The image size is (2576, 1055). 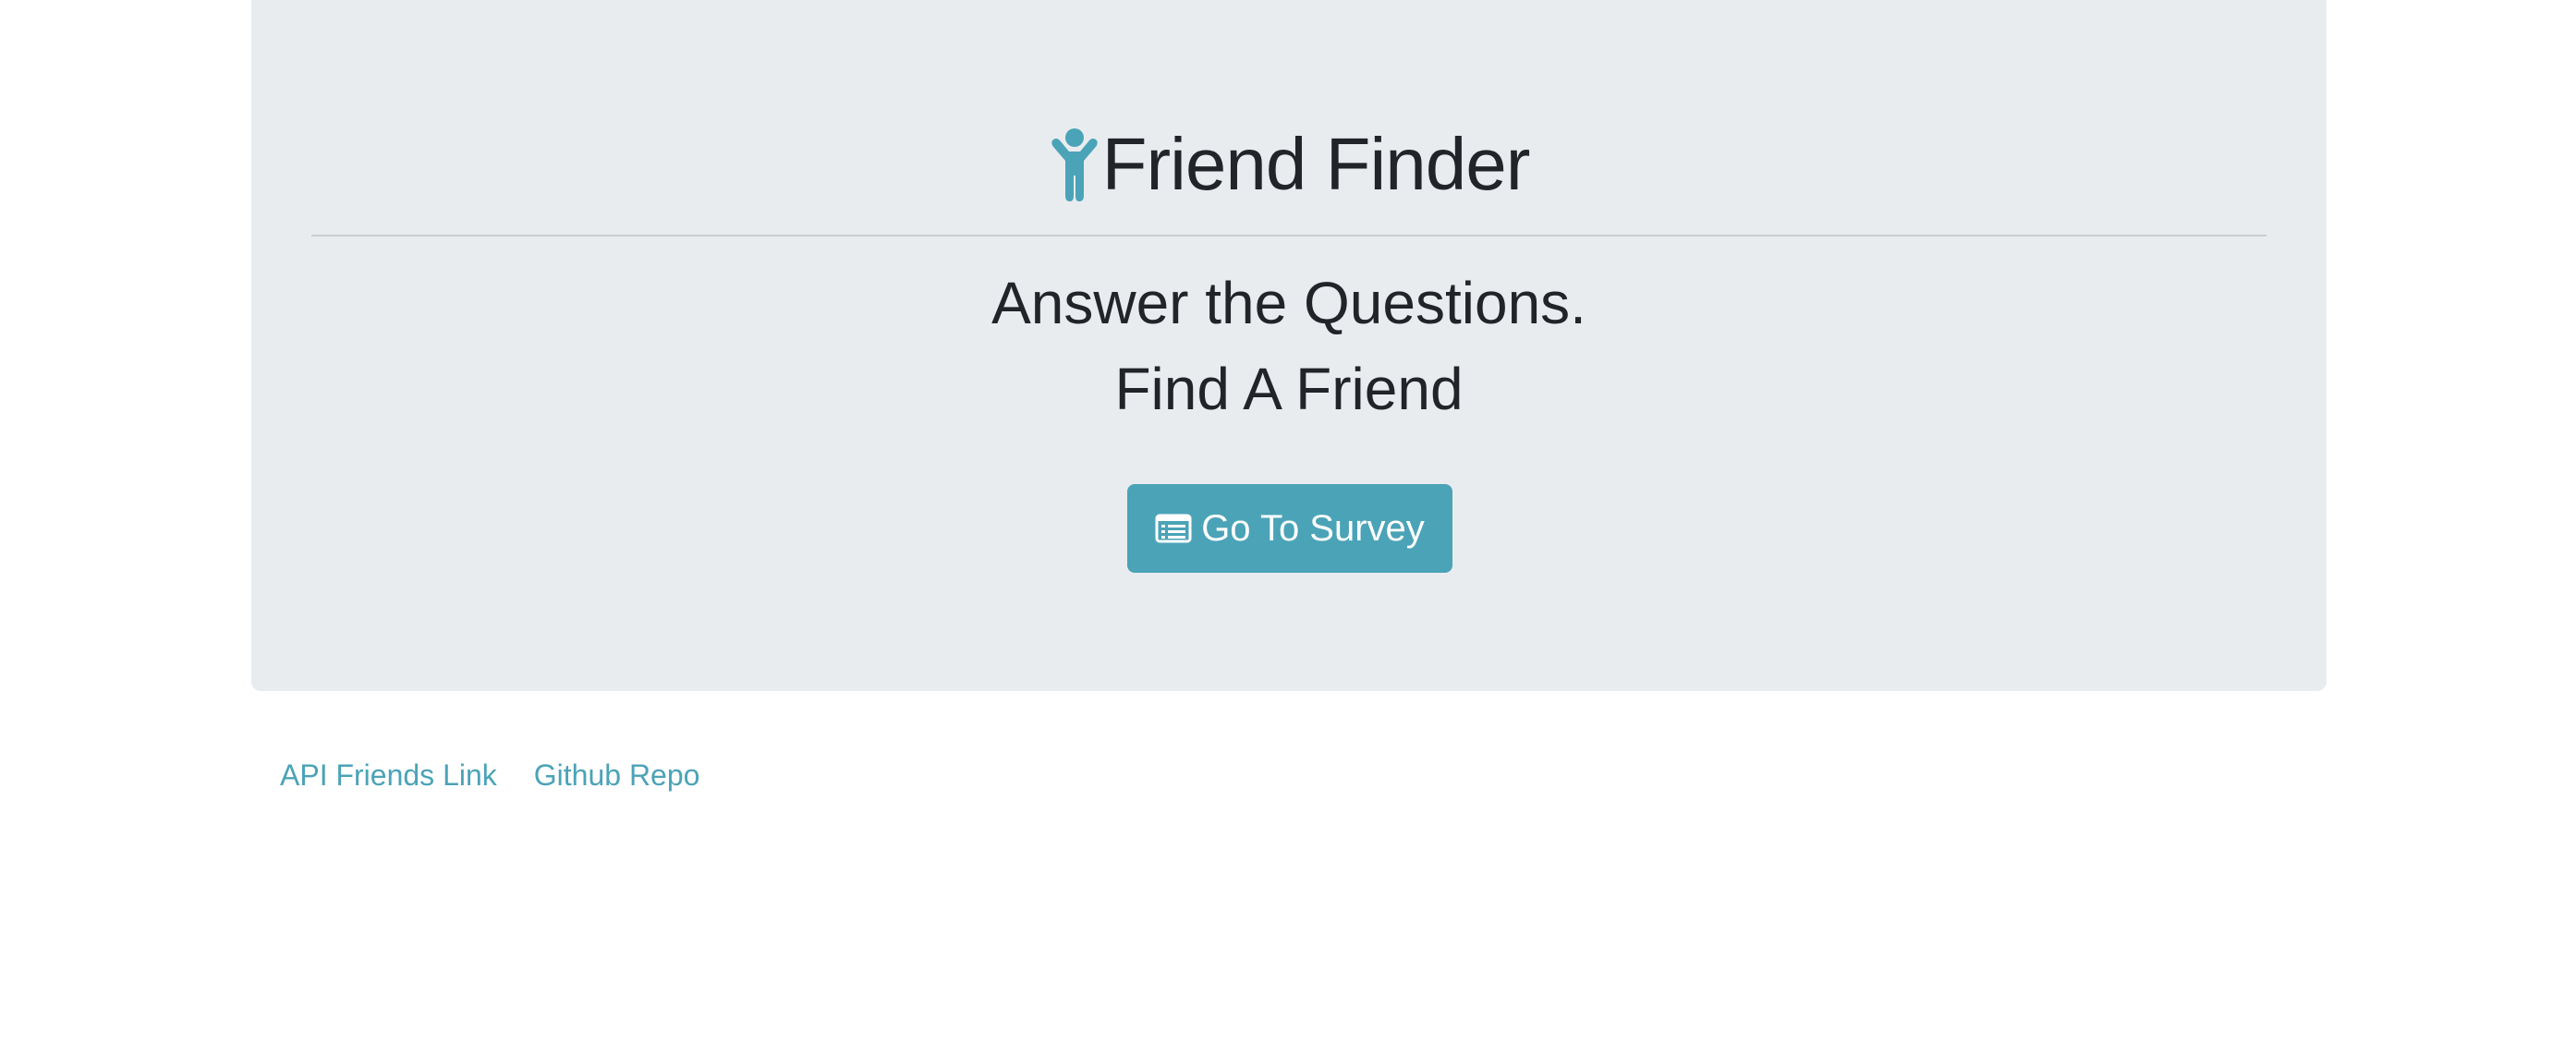 What do you see at coordinates (1316, 164) in the screenshot?
I see `page-title: Friend Finder` at bounding box center [1316, 164].